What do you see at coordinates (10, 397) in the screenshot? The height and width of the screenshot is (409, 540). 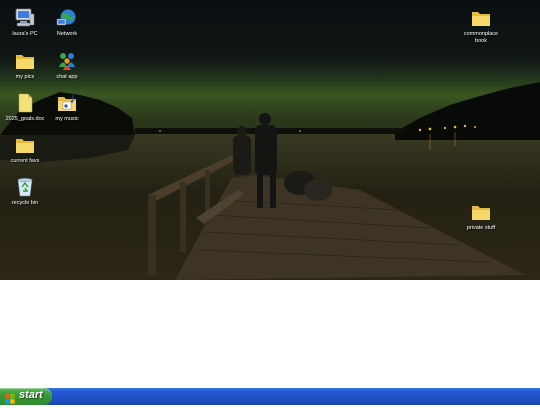 I see `windows-flag-icon` at bounding box center [10, 397].